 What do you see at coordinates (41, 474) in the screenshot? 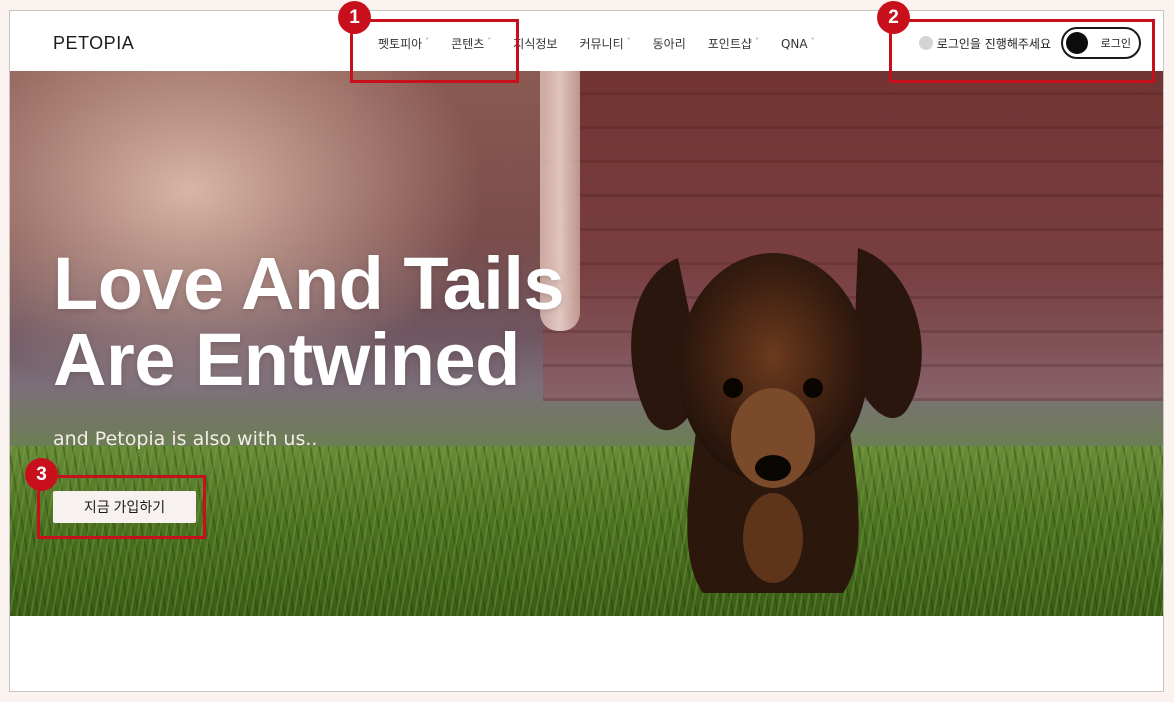
I see `annotation-badge-3: 3` at bounding box center [41, 474].